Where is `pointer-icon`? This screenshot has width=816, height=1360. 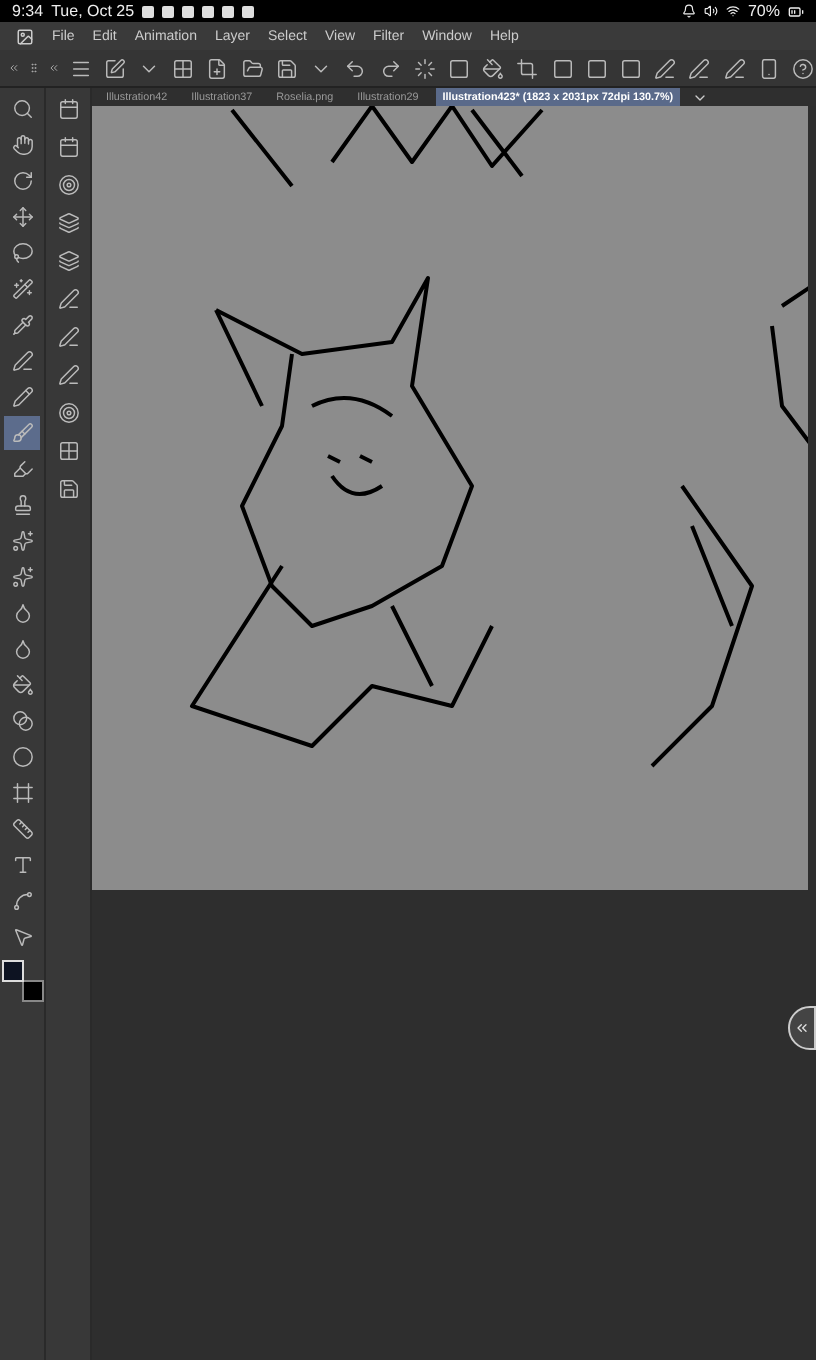 pointer-icon is located at coordinates (22, 937).